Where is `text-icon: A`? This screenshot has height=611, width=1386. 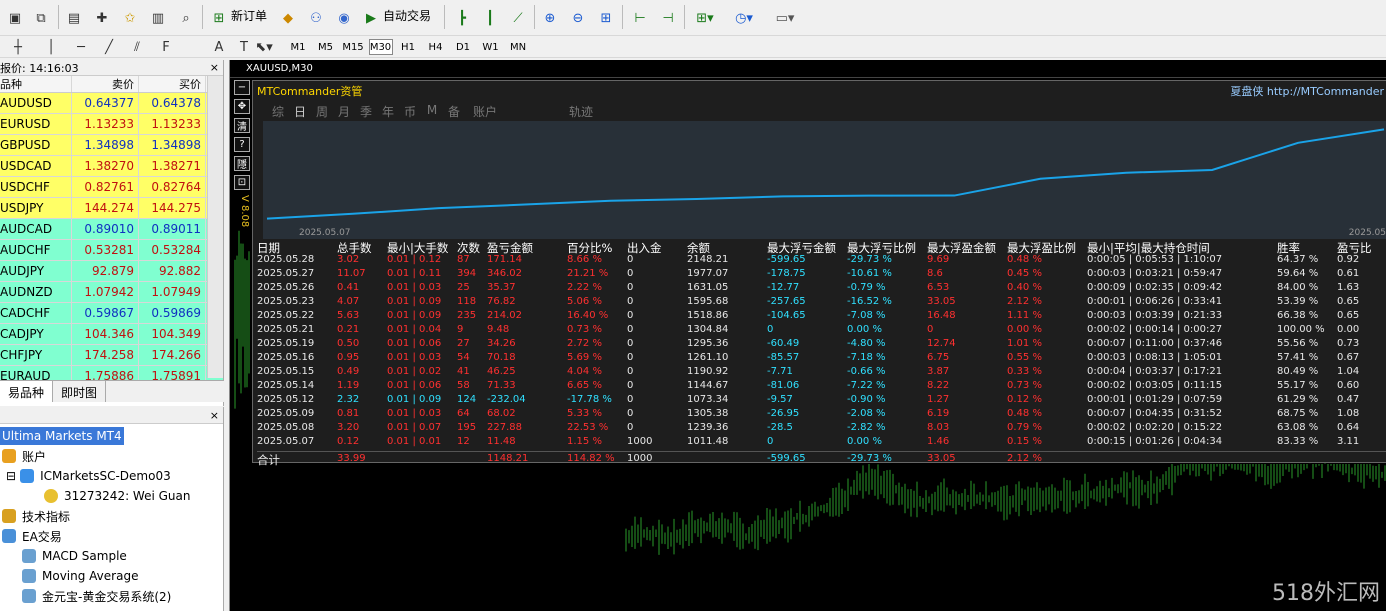
text-icon: A is located at coordinates (219, 47).